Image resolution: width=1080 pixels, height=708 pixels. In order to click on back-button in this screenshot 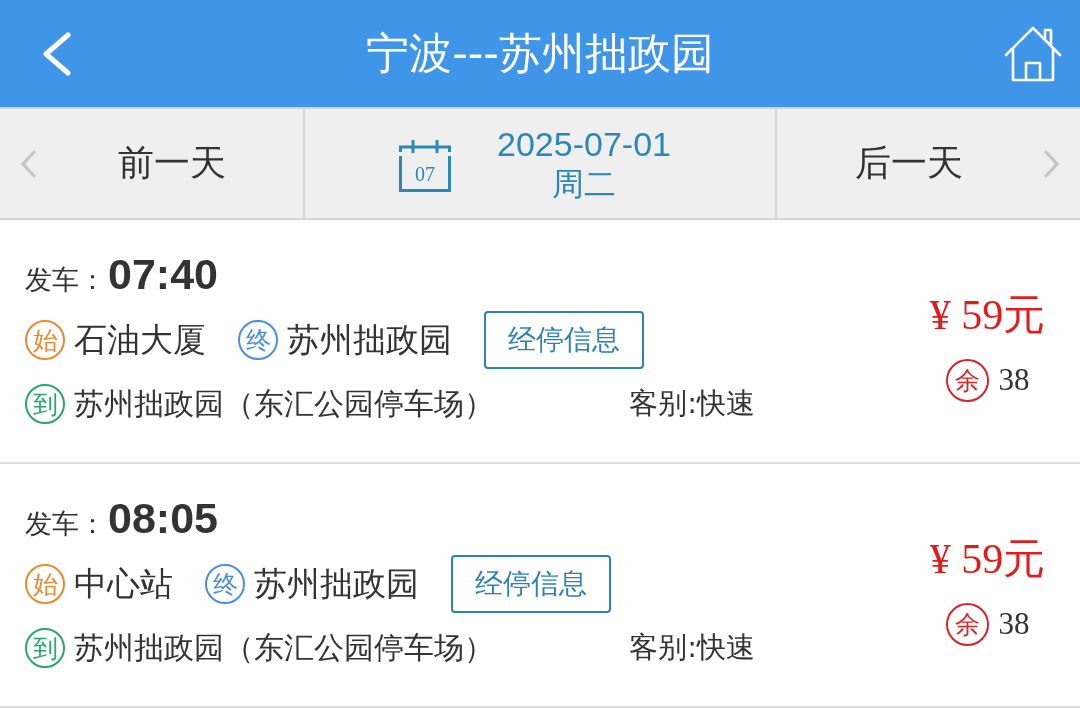, I will do `click(57, 53)`.